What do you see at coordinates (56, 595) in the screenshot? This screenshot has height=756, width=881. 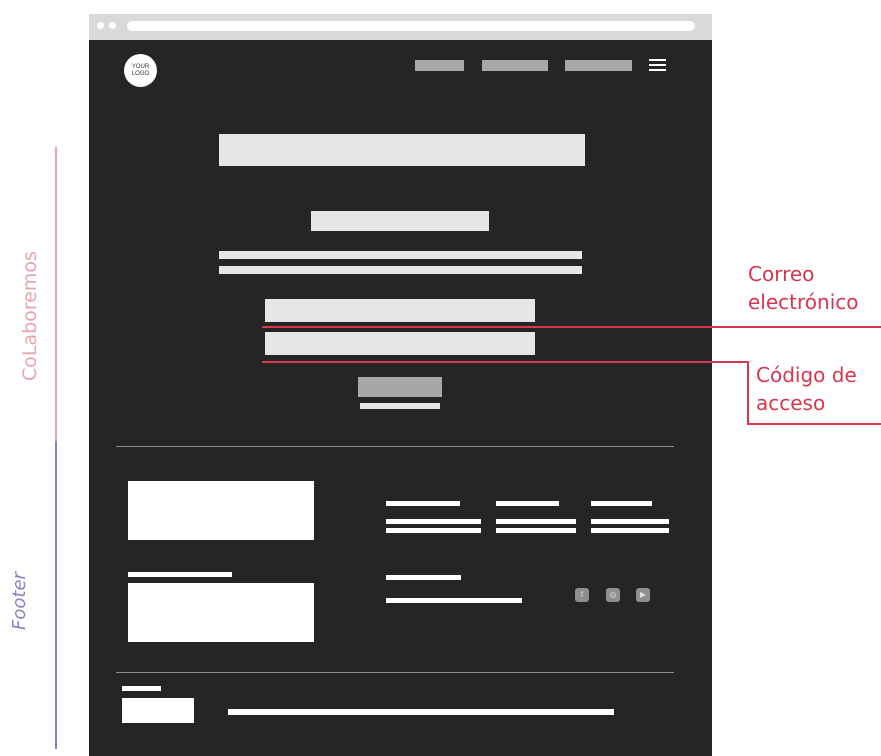 I see `footer-section-line` at bounding box center [56, 595].